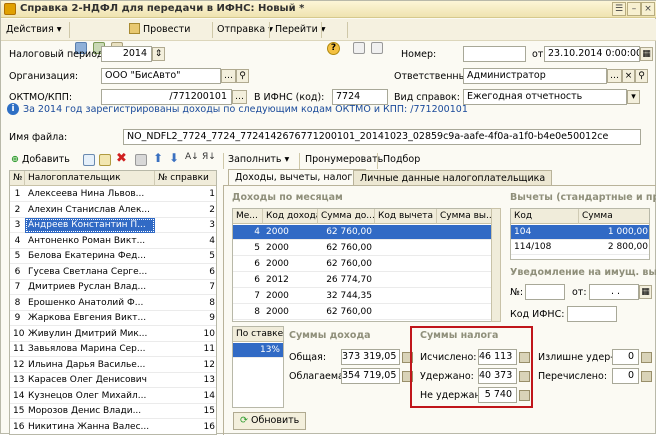 The height and width of the screenshot is (435, 656). I want to click on notice-ifns-field, so click(592, 314).